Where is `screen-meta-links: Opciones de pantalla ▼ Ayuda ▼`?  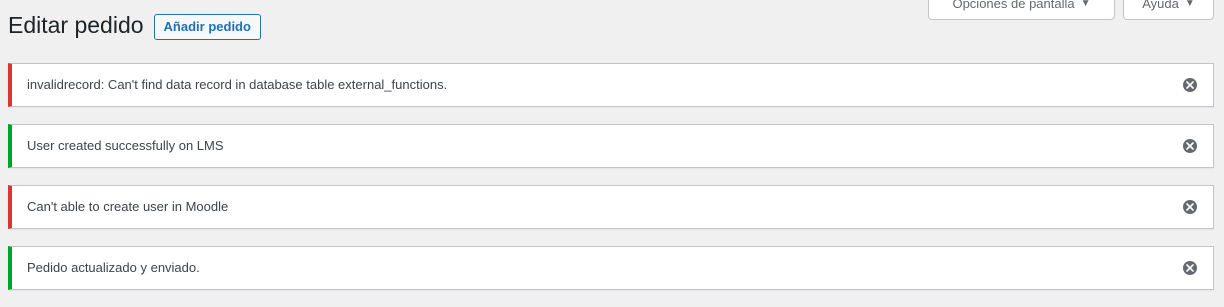
screen-meta-links: Opciones de pantalla ▼ Ayuda ▼ is located at coordinates (1071, 10).